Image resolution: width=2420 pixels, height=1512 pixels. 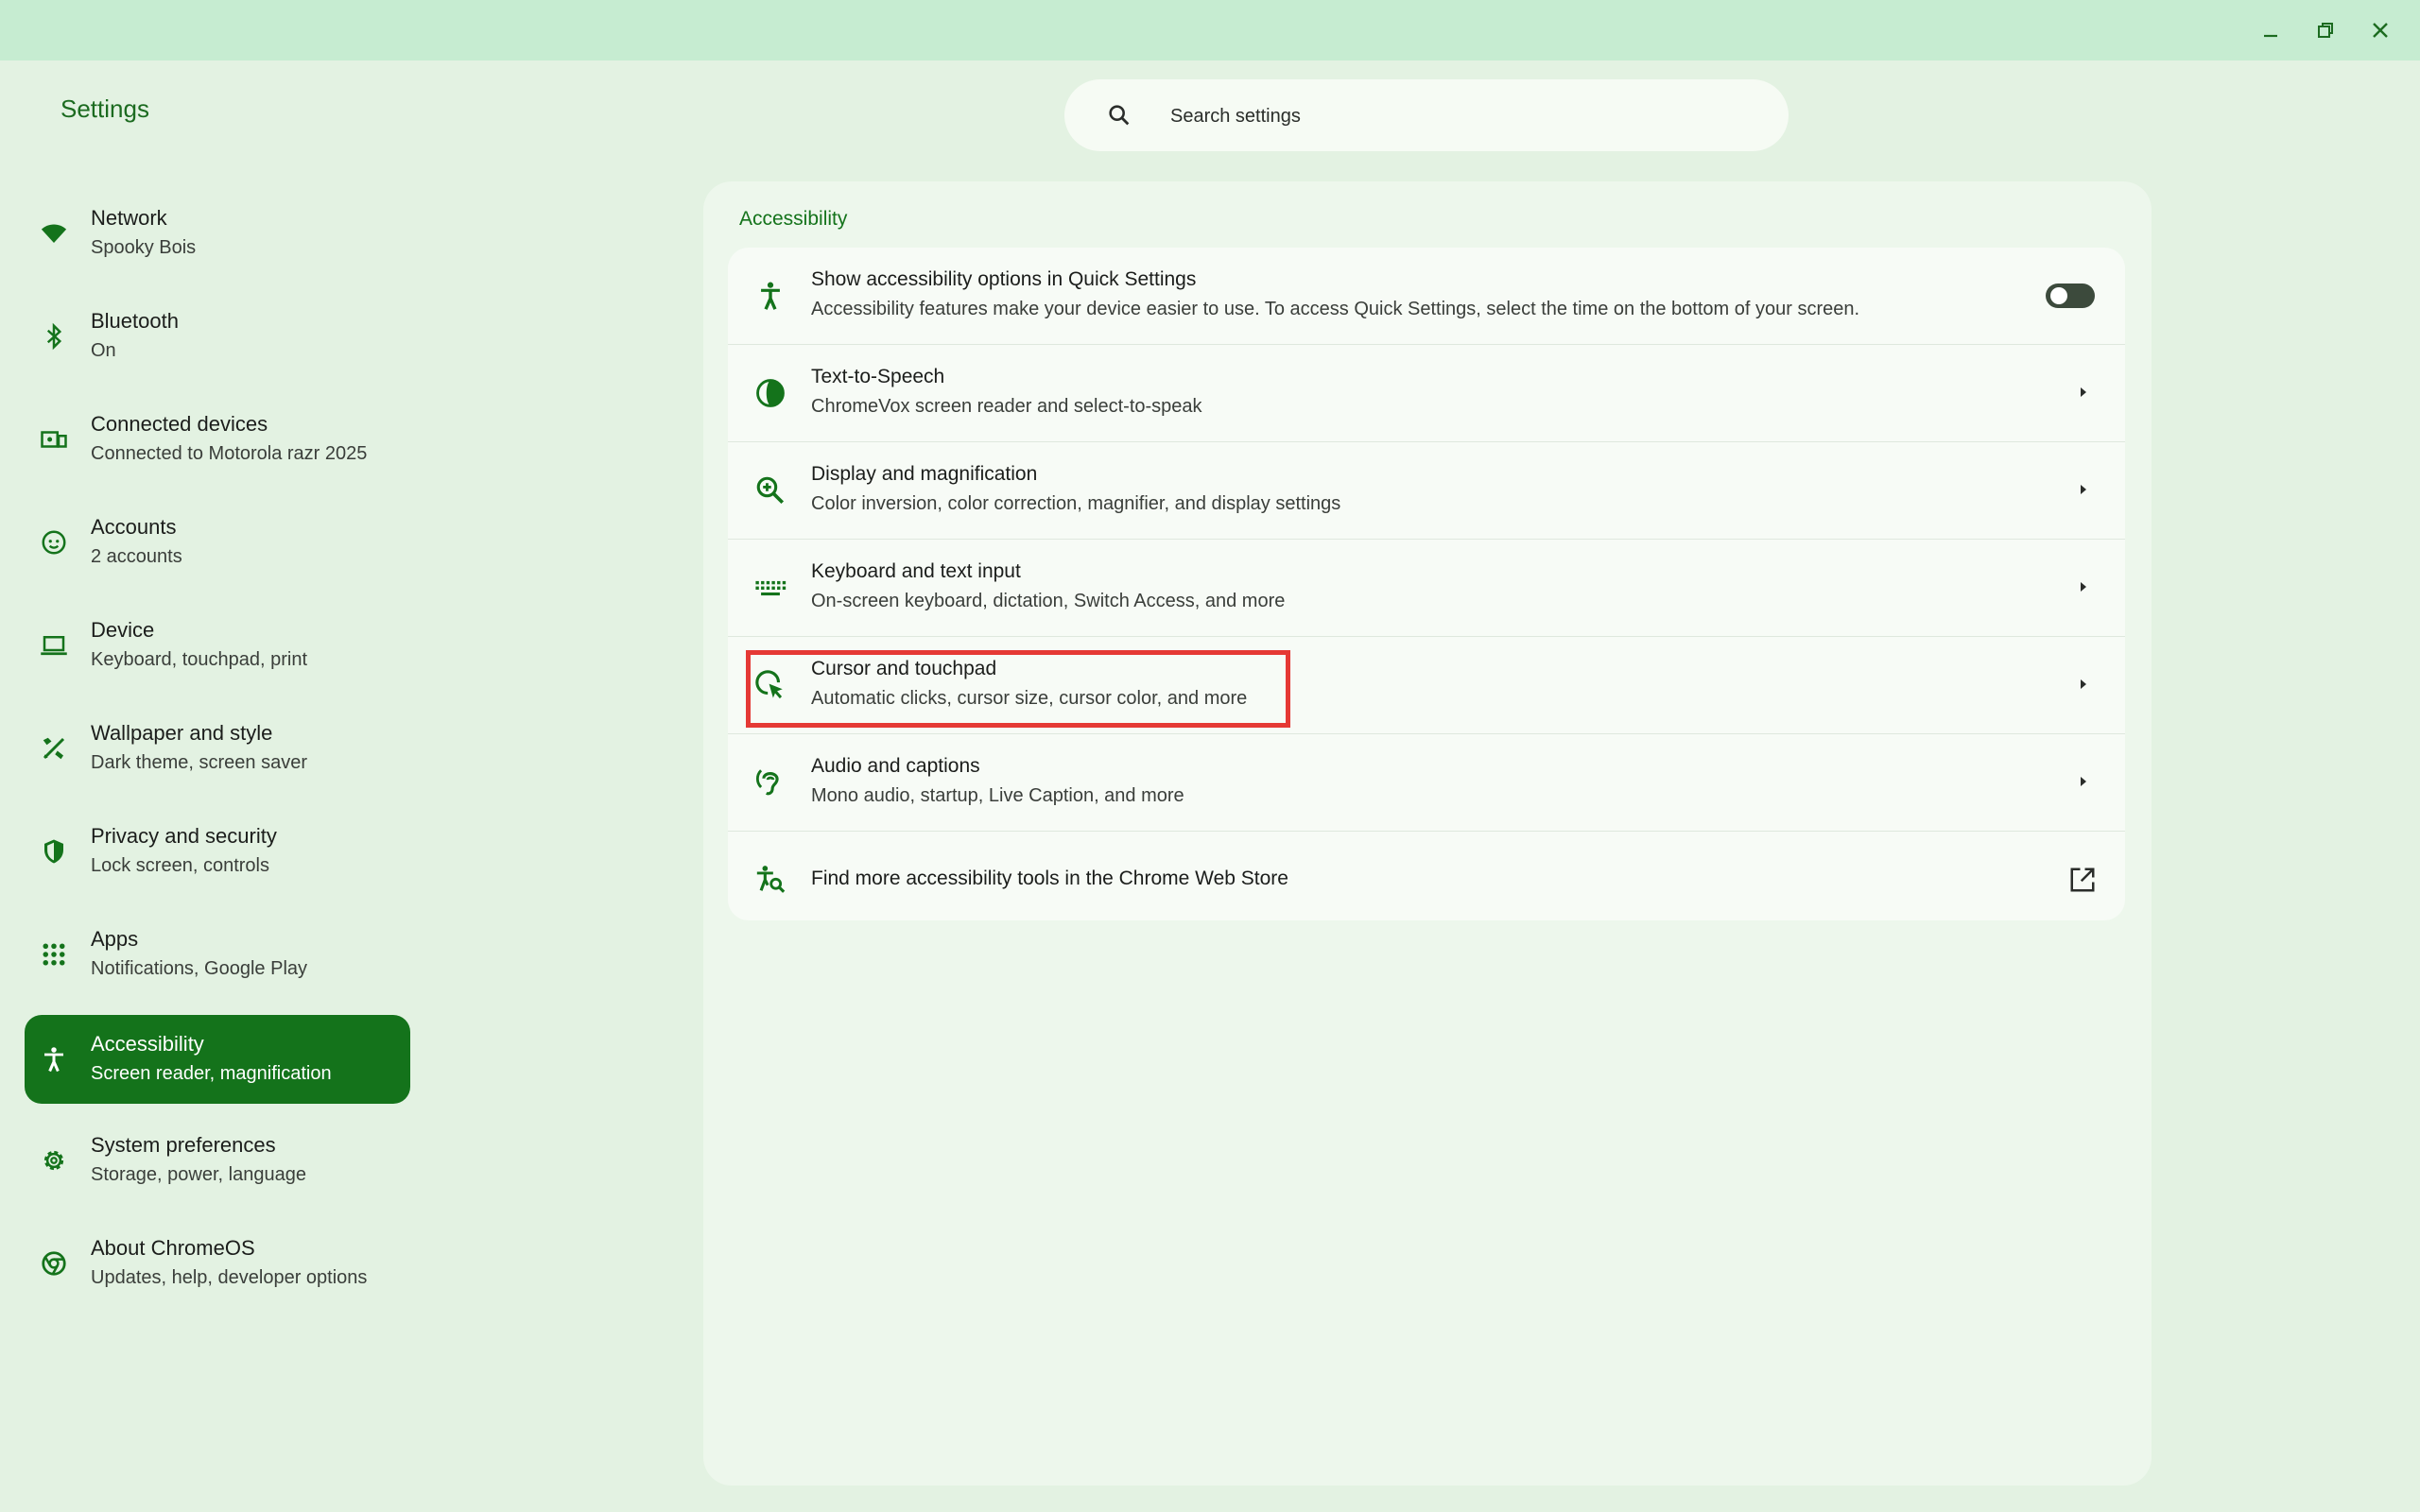 I want to click on gear-icon, so click(x=54, y=1160).